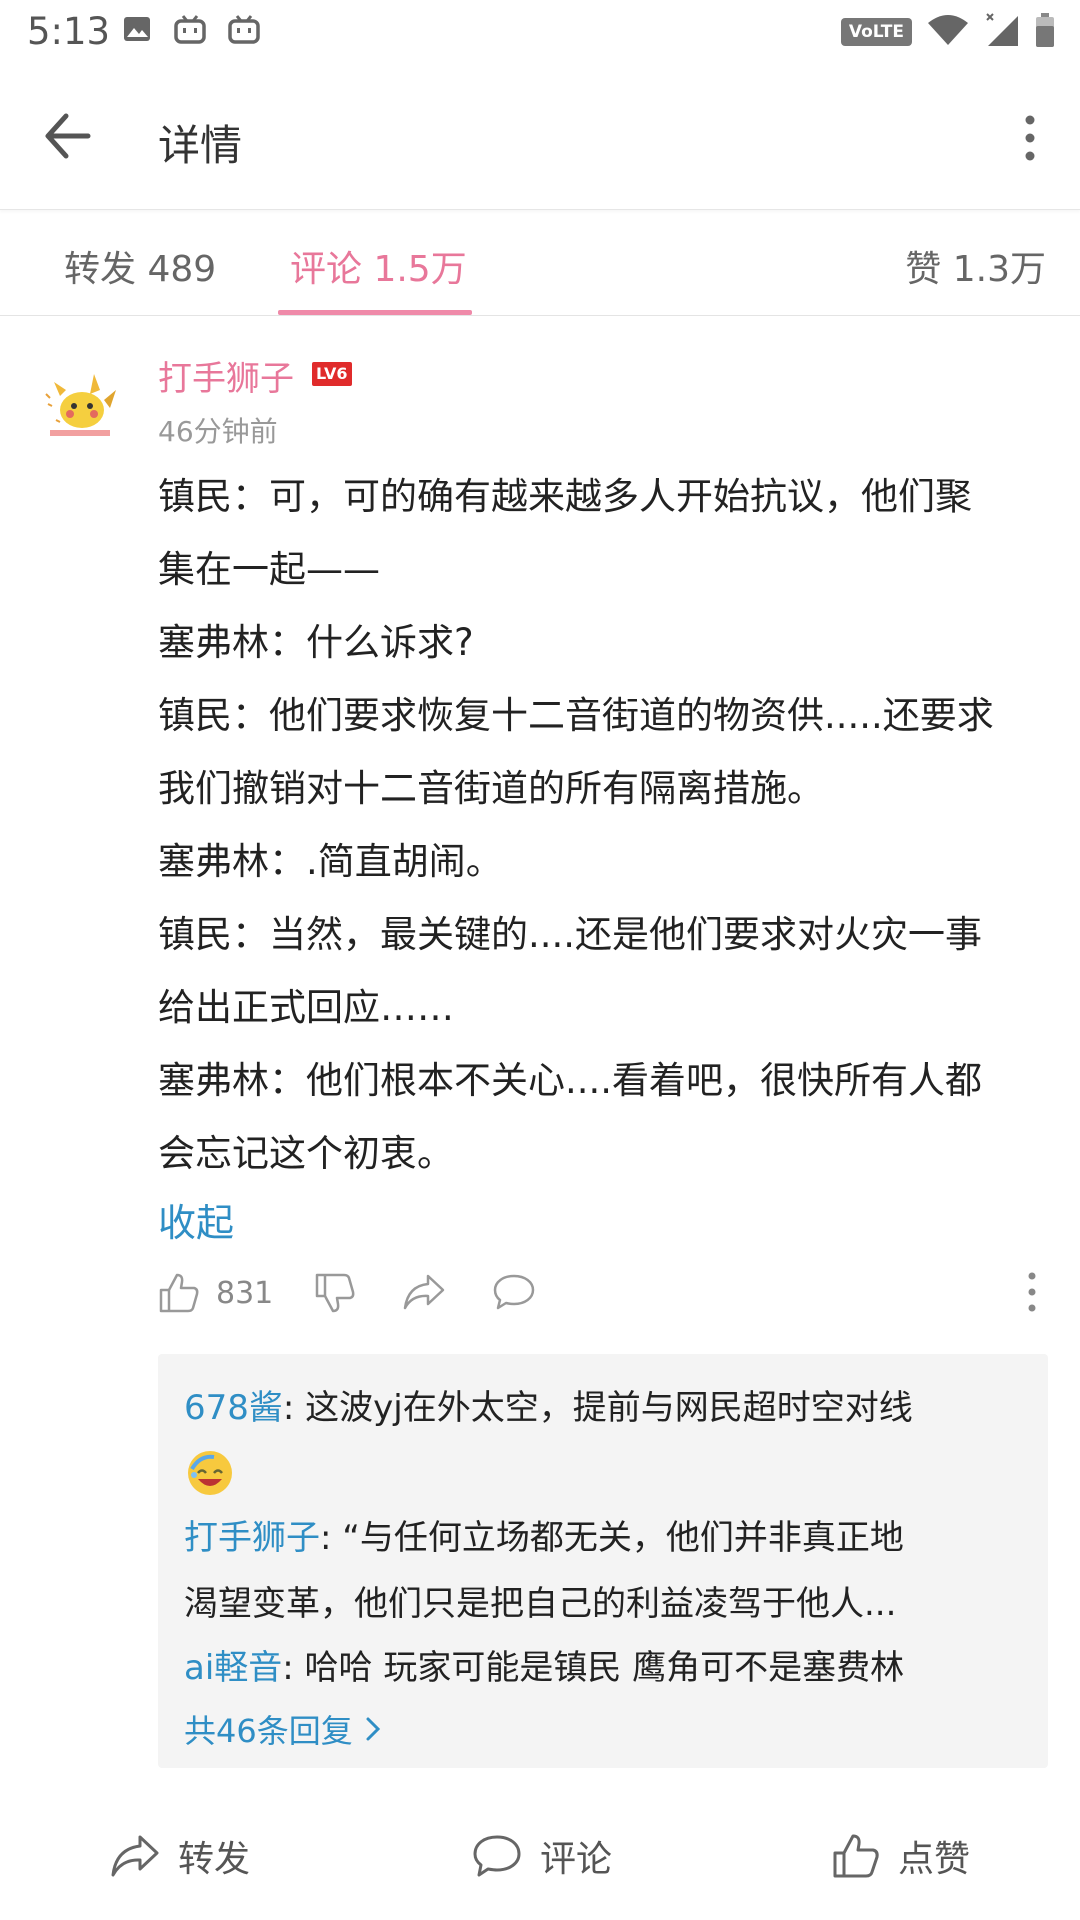 This screenshot has width=1080, height=1920. Describe the element at coordinates (540, 32) in the screenshot. I see `status-bar: 5:13 VoLTE` at that location.